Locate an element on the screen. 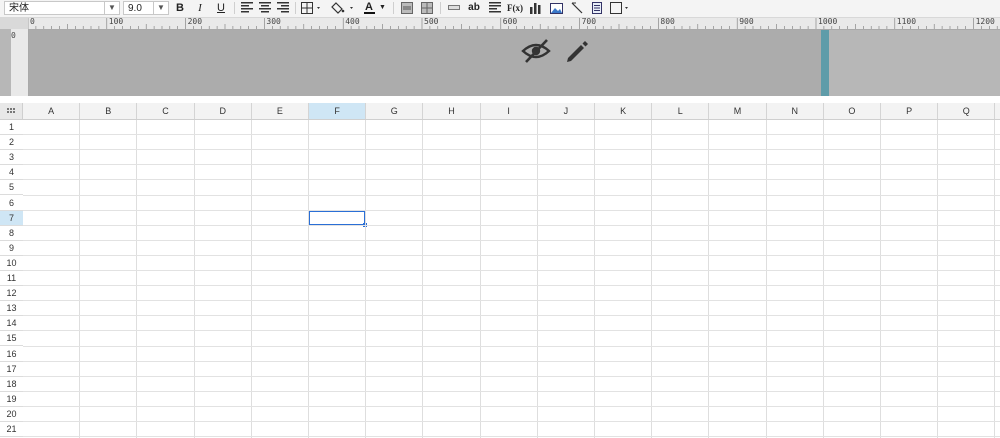 The height and width of the screenshot is (438, 1000). column-header-a: A is located at coordinates (52, 111).